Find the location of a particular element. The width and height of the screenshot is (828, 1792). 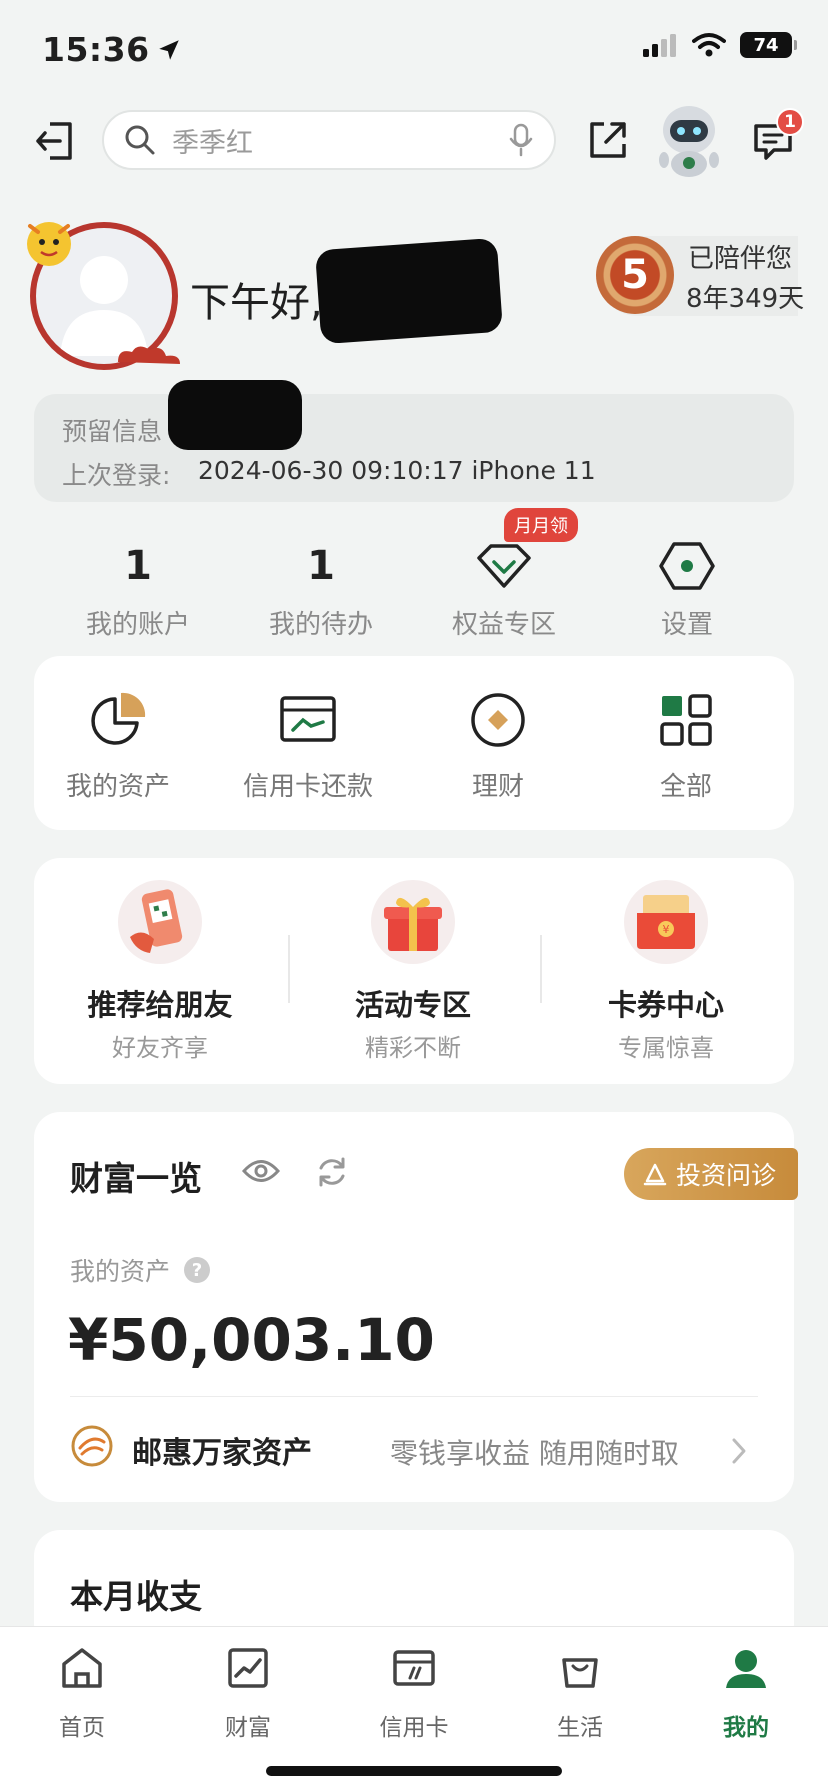

mascot-icon is located at coordinates (49, 244).